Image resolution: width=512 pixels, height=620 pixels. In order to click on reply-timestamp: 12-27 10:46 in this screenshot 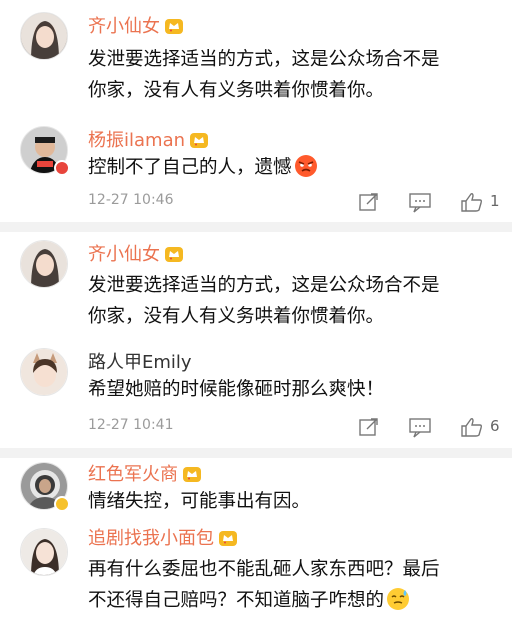, I will do `click(131, 200)`.